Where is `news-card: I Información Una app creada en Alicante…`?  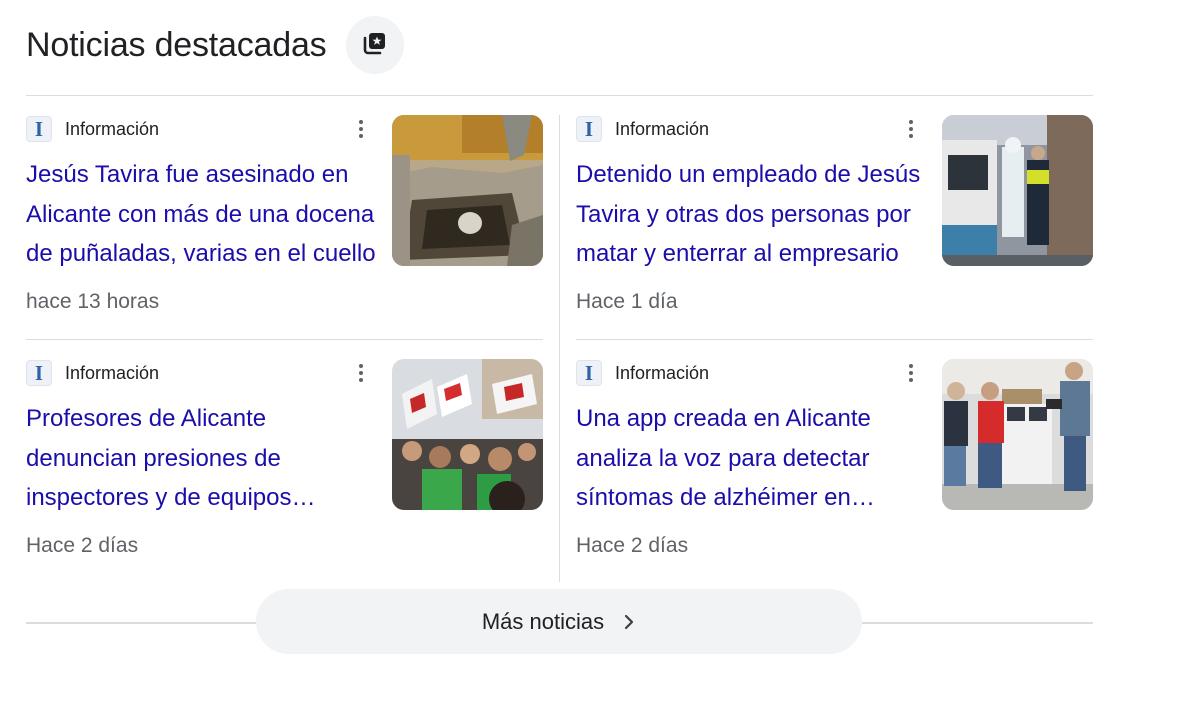
news-card: I Información Una app creada en Alicante… is located at coordinates (834, 461).